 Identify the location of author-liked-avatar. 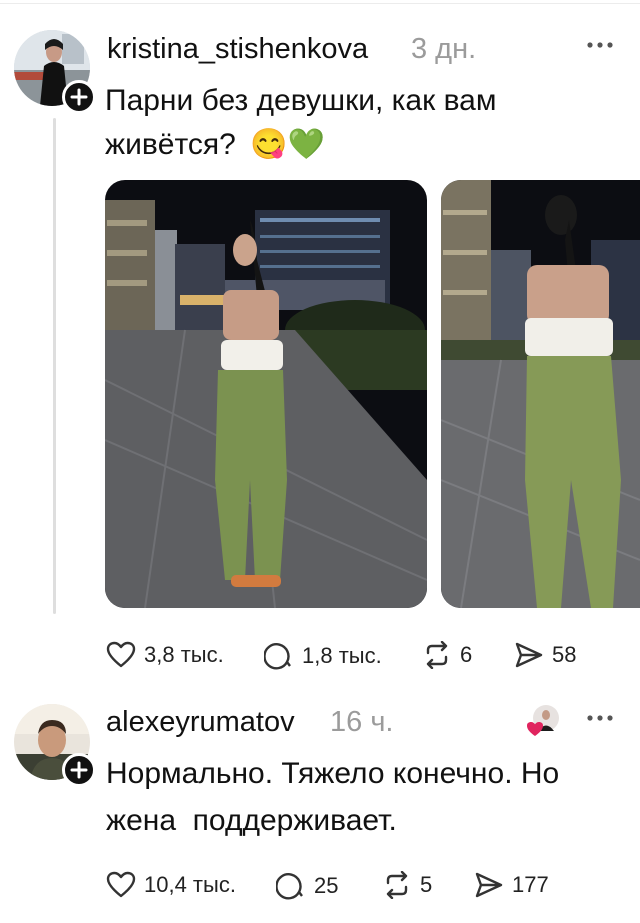
(543, 721).